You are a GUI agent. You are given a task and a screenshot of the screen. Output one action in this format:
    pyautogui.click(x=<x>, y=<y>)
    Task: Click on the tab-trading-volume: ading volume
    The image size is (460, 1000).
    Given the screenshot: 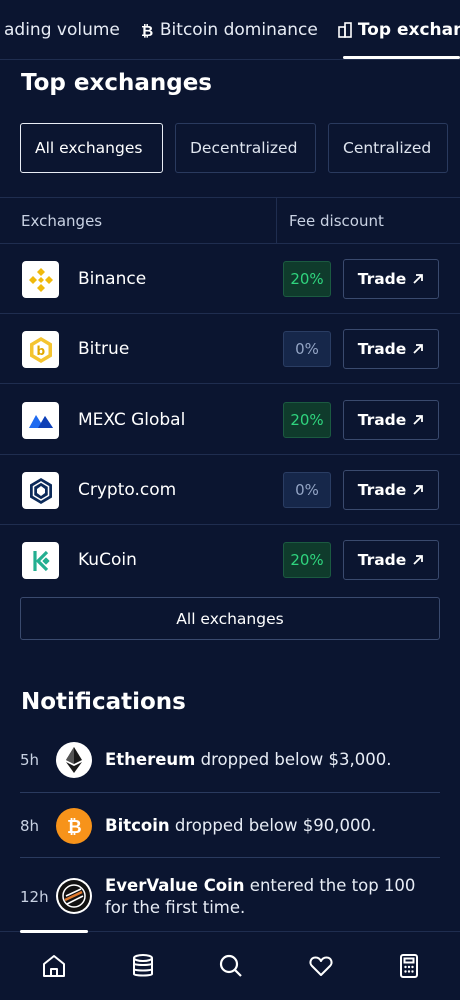 What is the action you would take?
    pyautogui.click(x=65, y=29)
    